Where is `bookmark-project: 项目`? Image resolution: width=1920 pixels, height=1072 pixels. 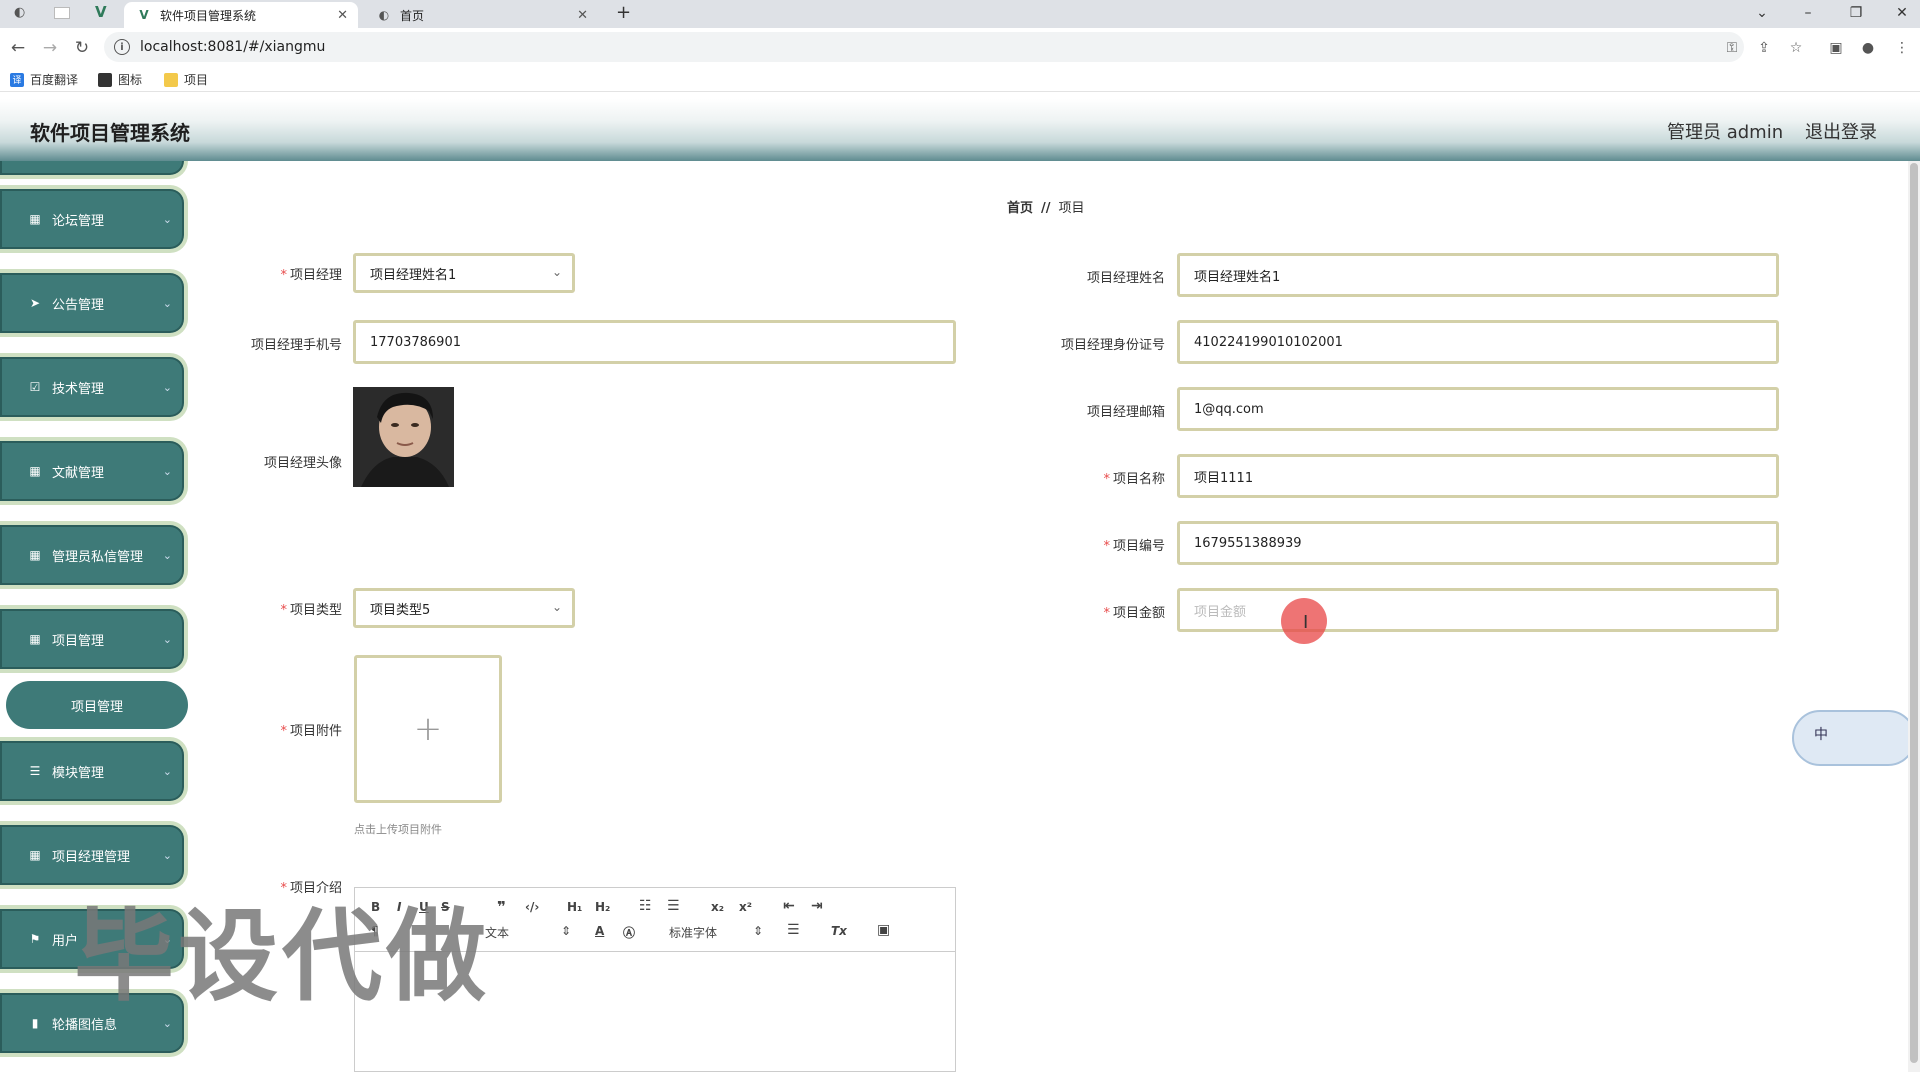 bookmark-project: 项目 is located at coordinates (186, 79).